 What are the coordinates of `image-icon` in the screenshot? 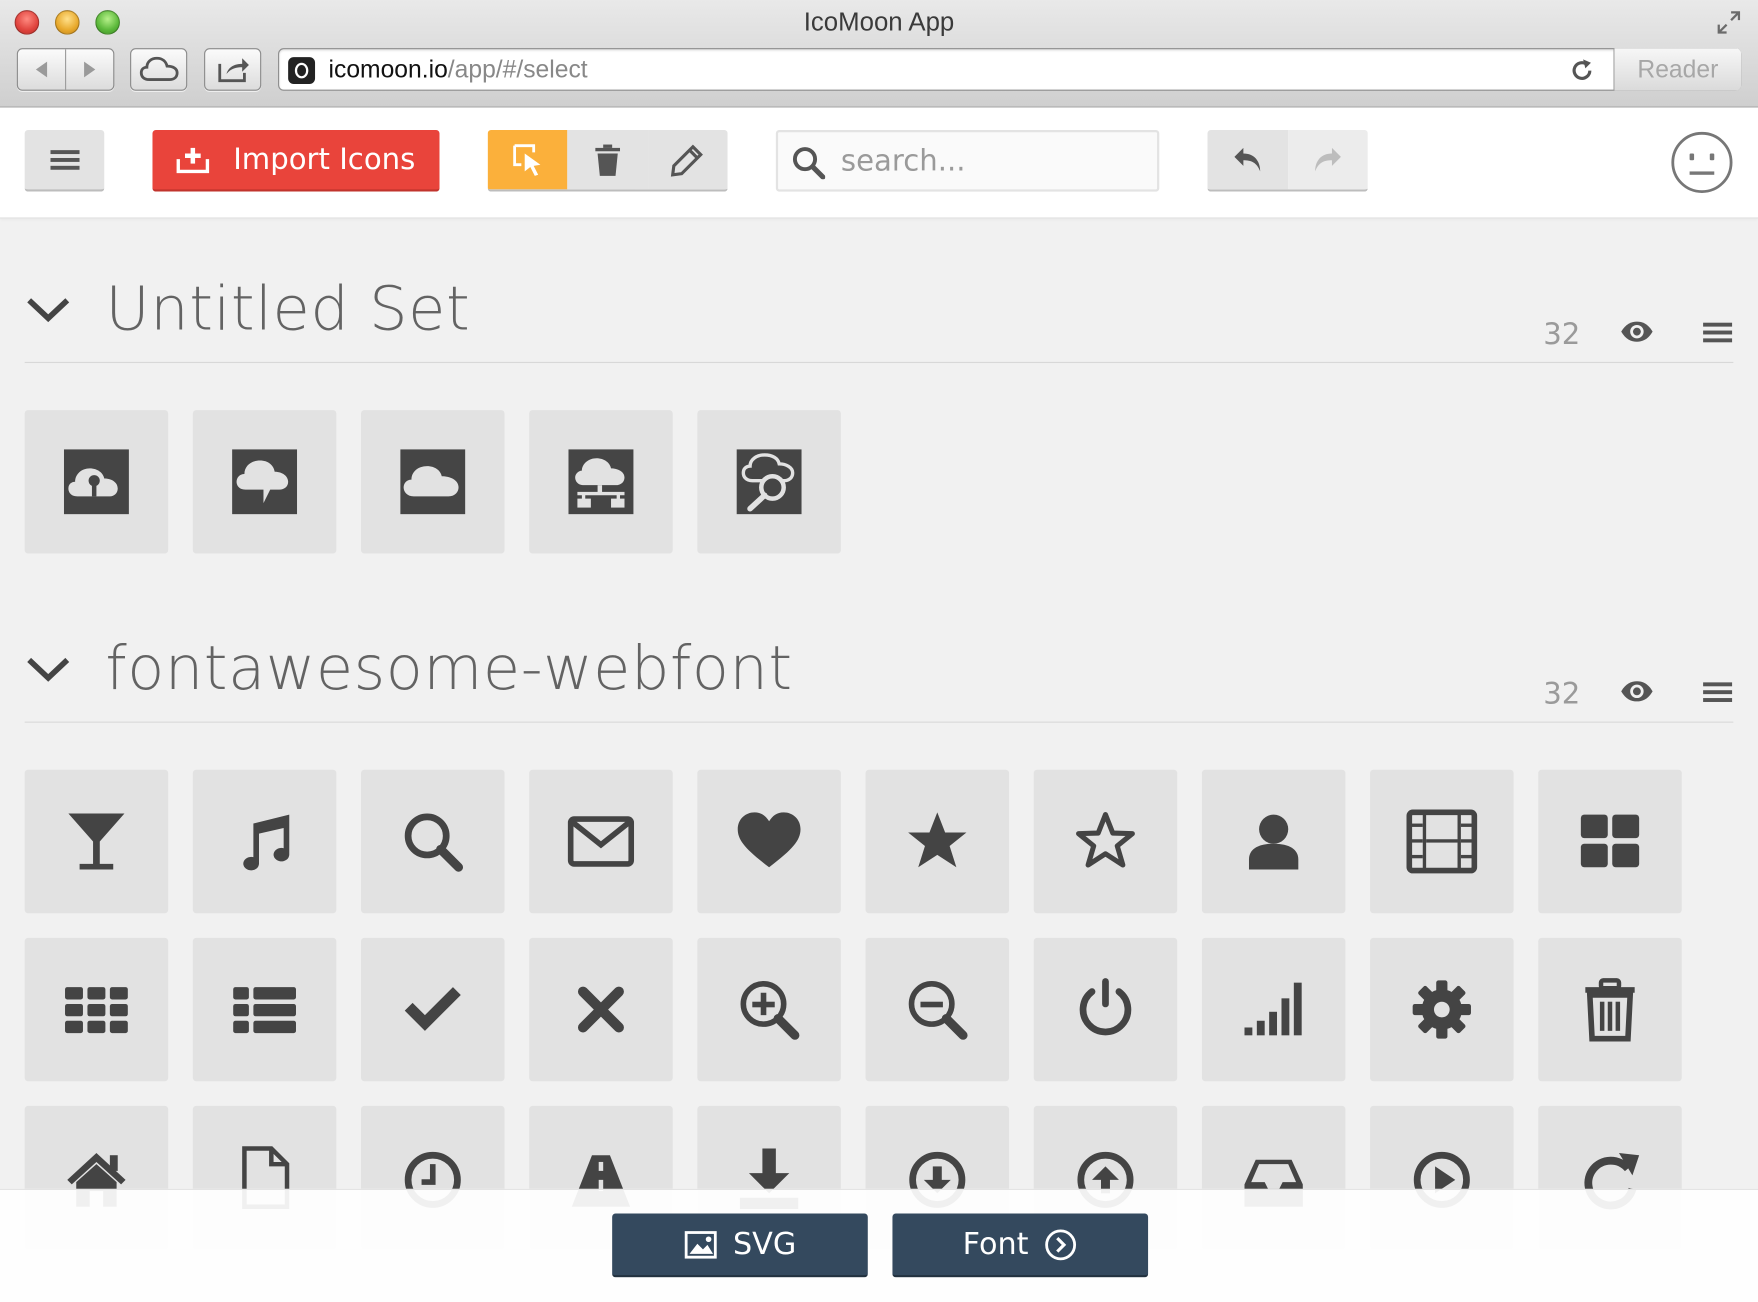 It's located at (700, 1244).